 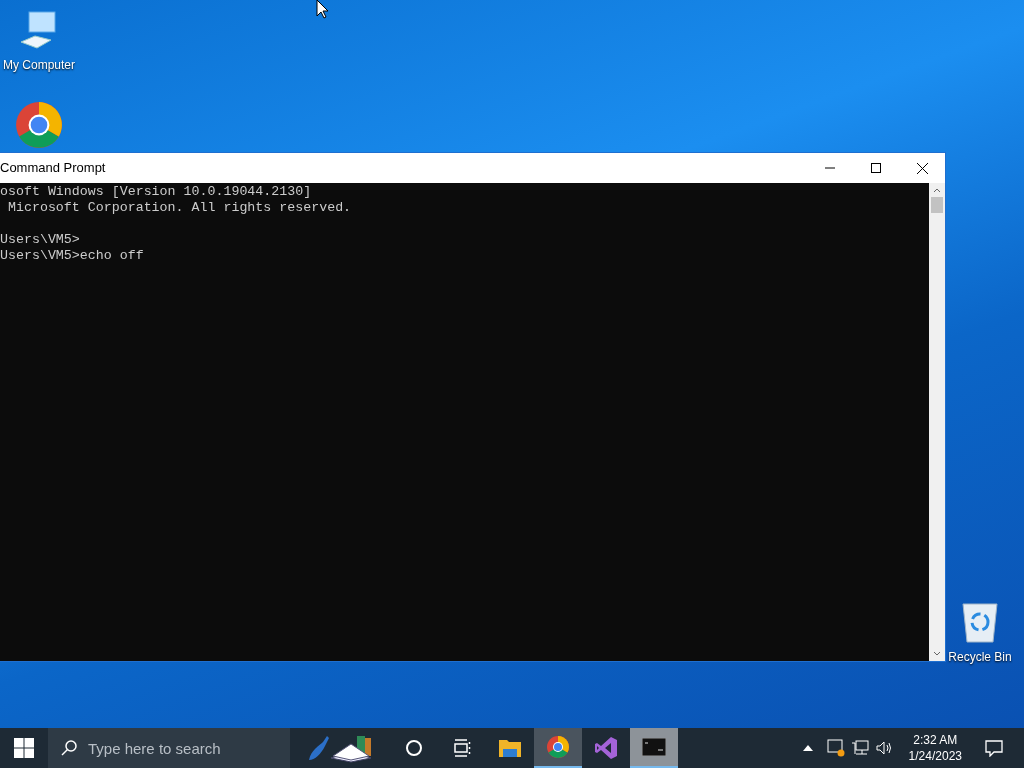 I want to click on clock: 2:32 AM 1/24/2023, so click(x=935, y=748).